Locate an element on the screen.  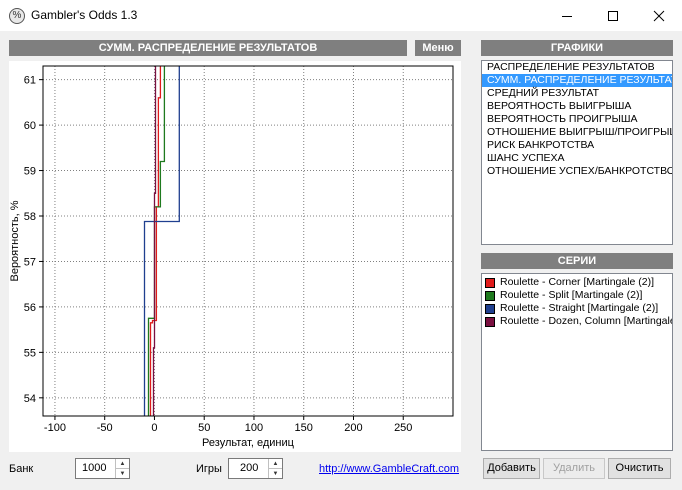
x-tick-label: 150 is located at coordinates (304, 428).